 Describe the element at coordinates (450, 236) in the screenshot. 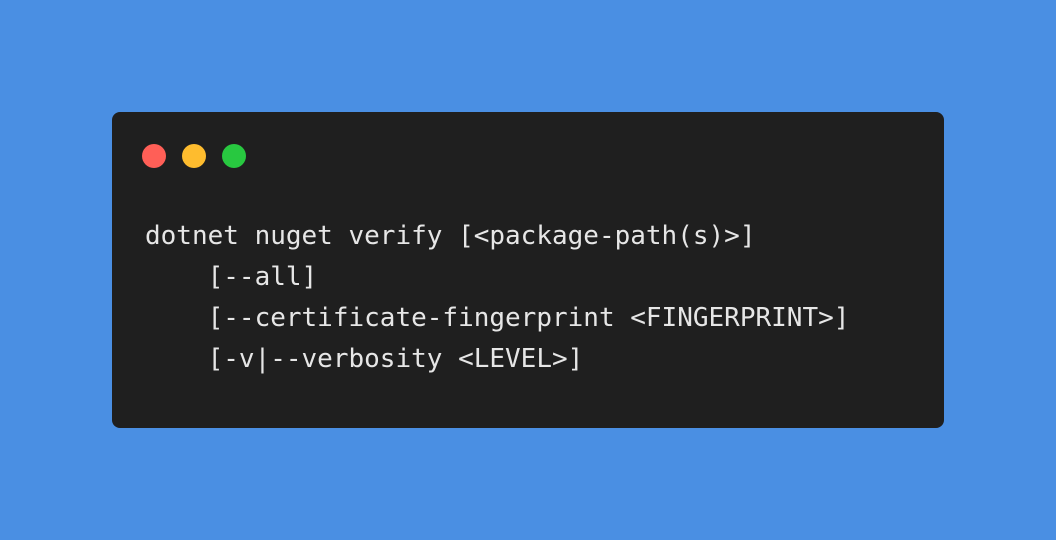

I see `code-line: dotnet nuget verify [<package-path(s)>]` at that location.